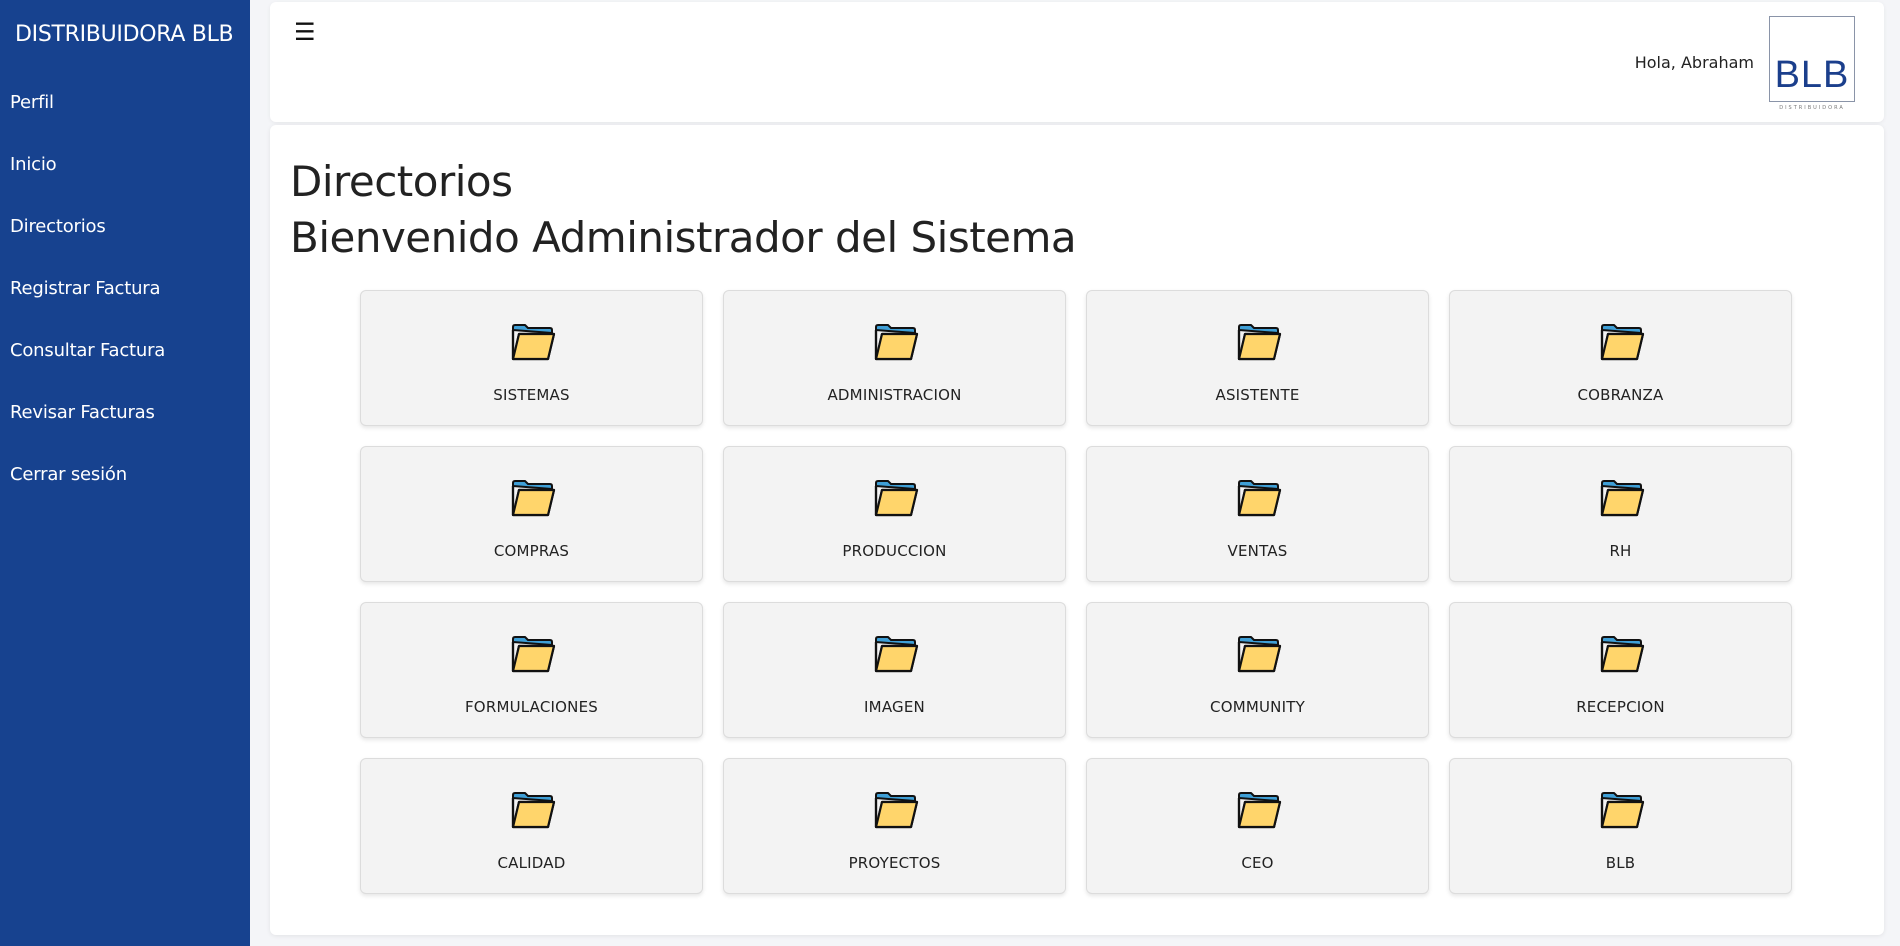  What do you see at coordinates (1620, 551) in the screenshot?
I see `folder-label: RH` at bounding box center [1620, 551].